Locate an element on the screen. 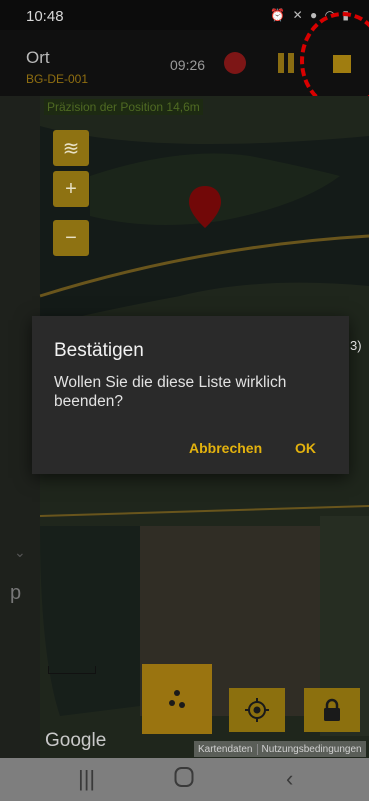 Image resolution: width=369 pixels, height=801 pixels. zoom-in-button: + is located at coordinates (71, 189).